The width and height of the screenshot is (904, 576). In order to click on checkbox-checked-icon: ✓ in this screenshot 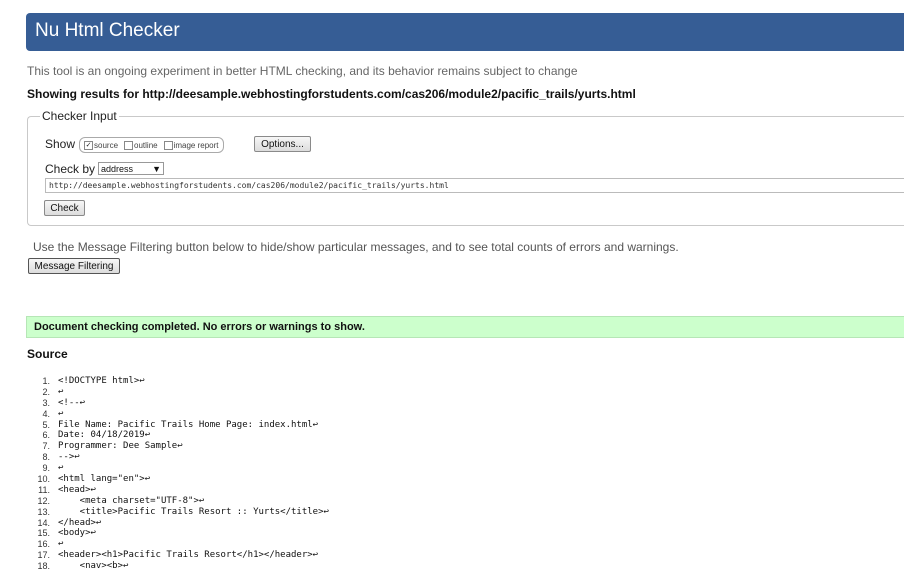, I will do `click(88, 145)`.